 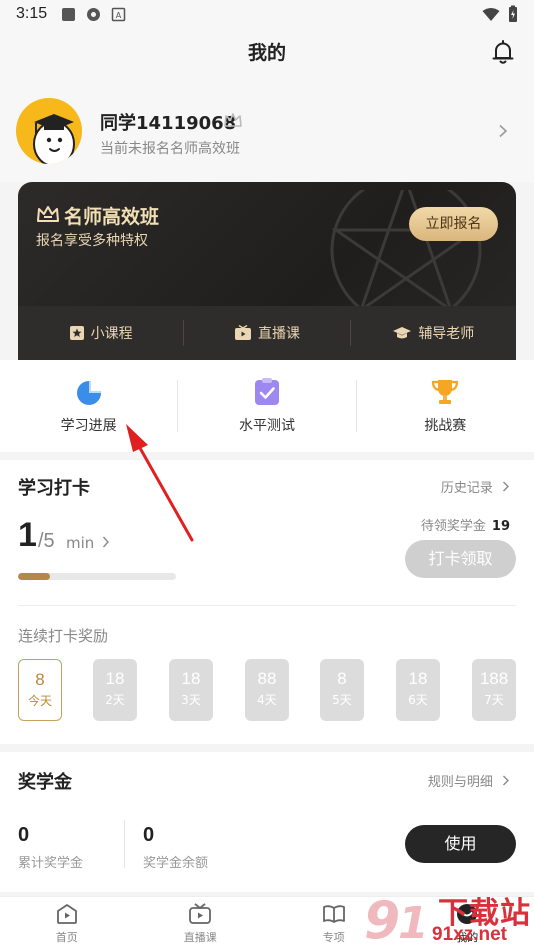 I want to click on streak-days: 8 今天 18 2天 18 3天 88 4天 8 5天 18 6天 188 7天, so click(x=267, y=691).